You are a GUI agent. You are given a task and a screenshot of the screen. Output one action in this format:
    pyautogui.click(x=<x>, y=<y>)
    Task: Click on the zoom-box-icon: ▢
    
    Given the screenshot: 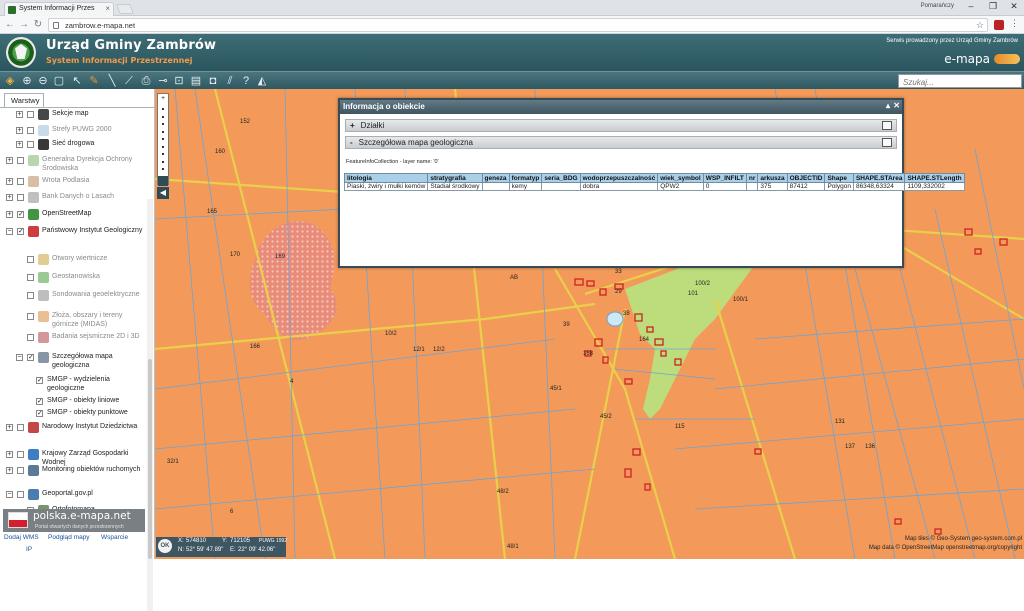 What is the action you would take?
    pyautogui.click(x=59, y=81)
    